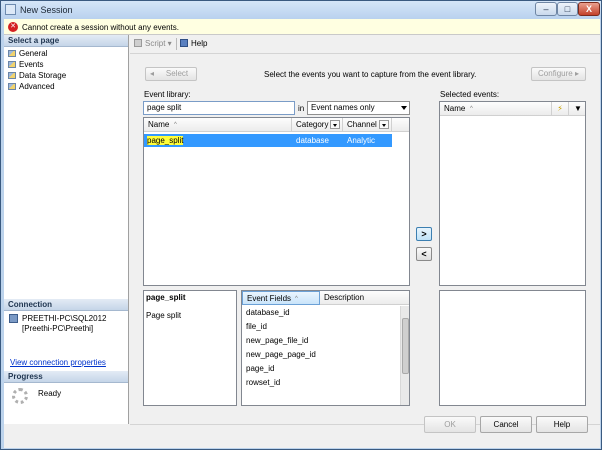 The width and height of the screenshot is (602, 450). I want to click on connection-user: [Preethi-PC\Preethi], so click(58, 328).